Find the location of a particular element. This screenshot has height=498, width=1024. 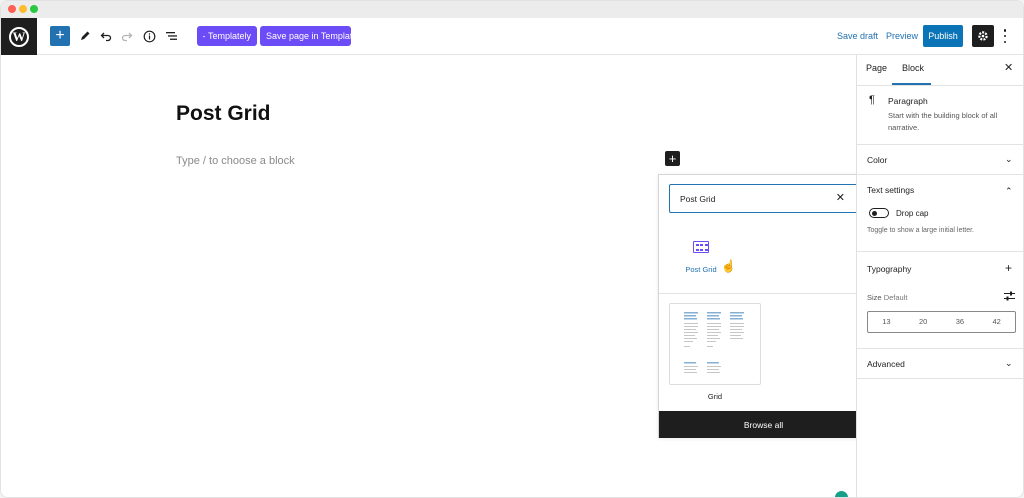

templately-label: Templately is located at coordinates (229, 36).